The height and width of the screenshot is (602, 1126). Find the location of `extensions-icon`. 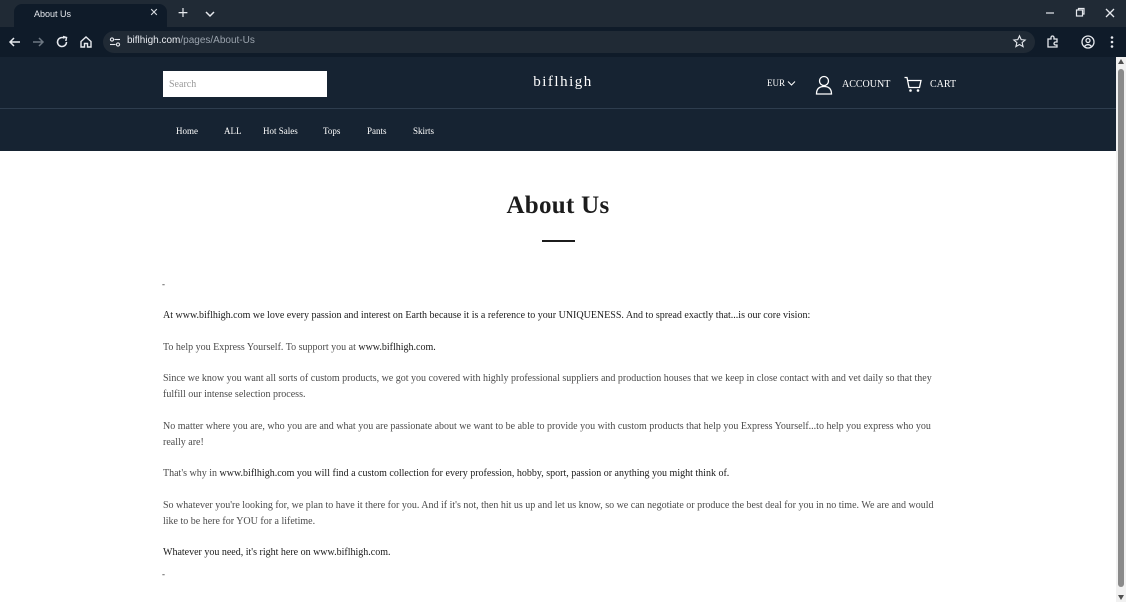

extensions-icon is located at coordinates (1053, 42).